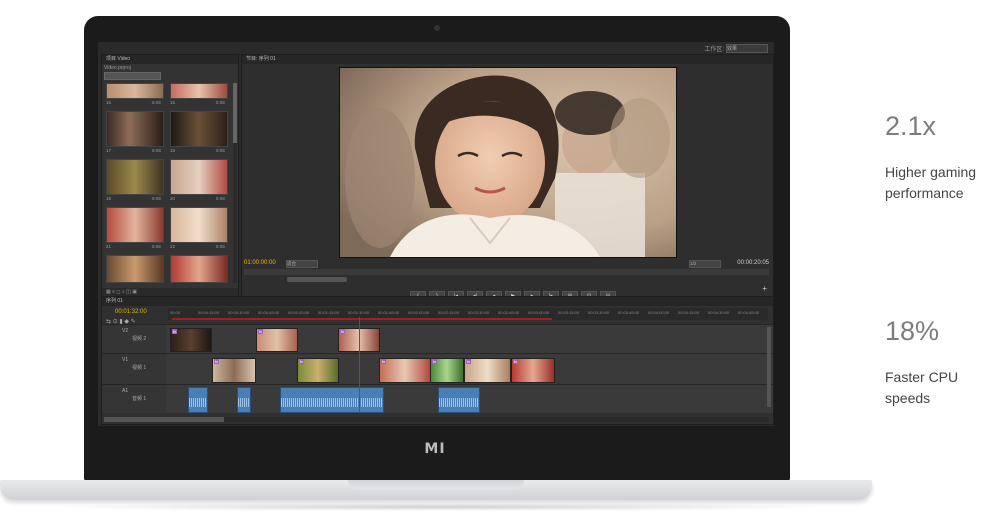 The height and width of the screenshot is (528, 1000). I want to click on ruler-tick: 00:01:15:00, so click(328, 312).